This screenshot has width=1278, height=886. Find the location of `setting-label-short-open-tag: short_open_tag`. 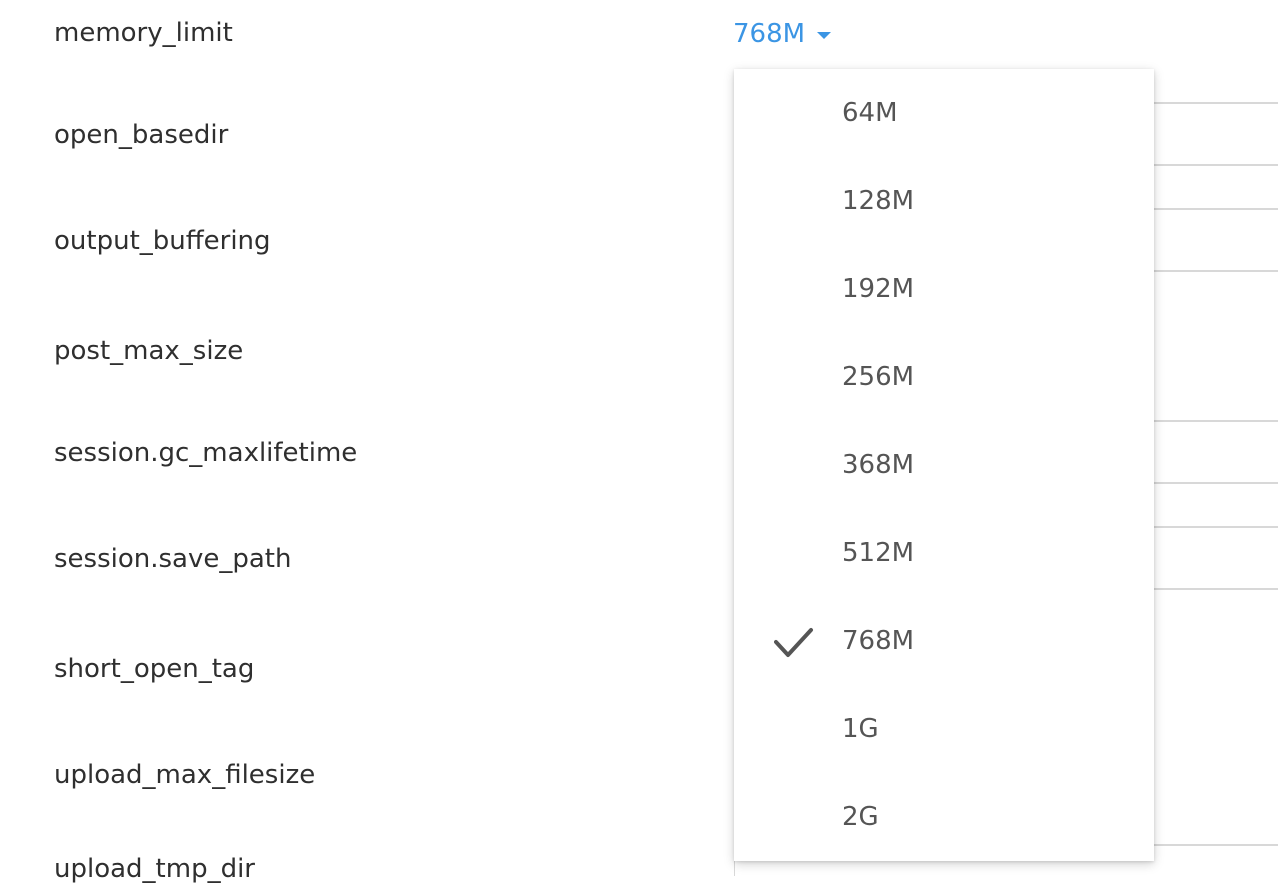

setting-label-short-open-tag: short_open_tag is located at coordinates (154, 669).